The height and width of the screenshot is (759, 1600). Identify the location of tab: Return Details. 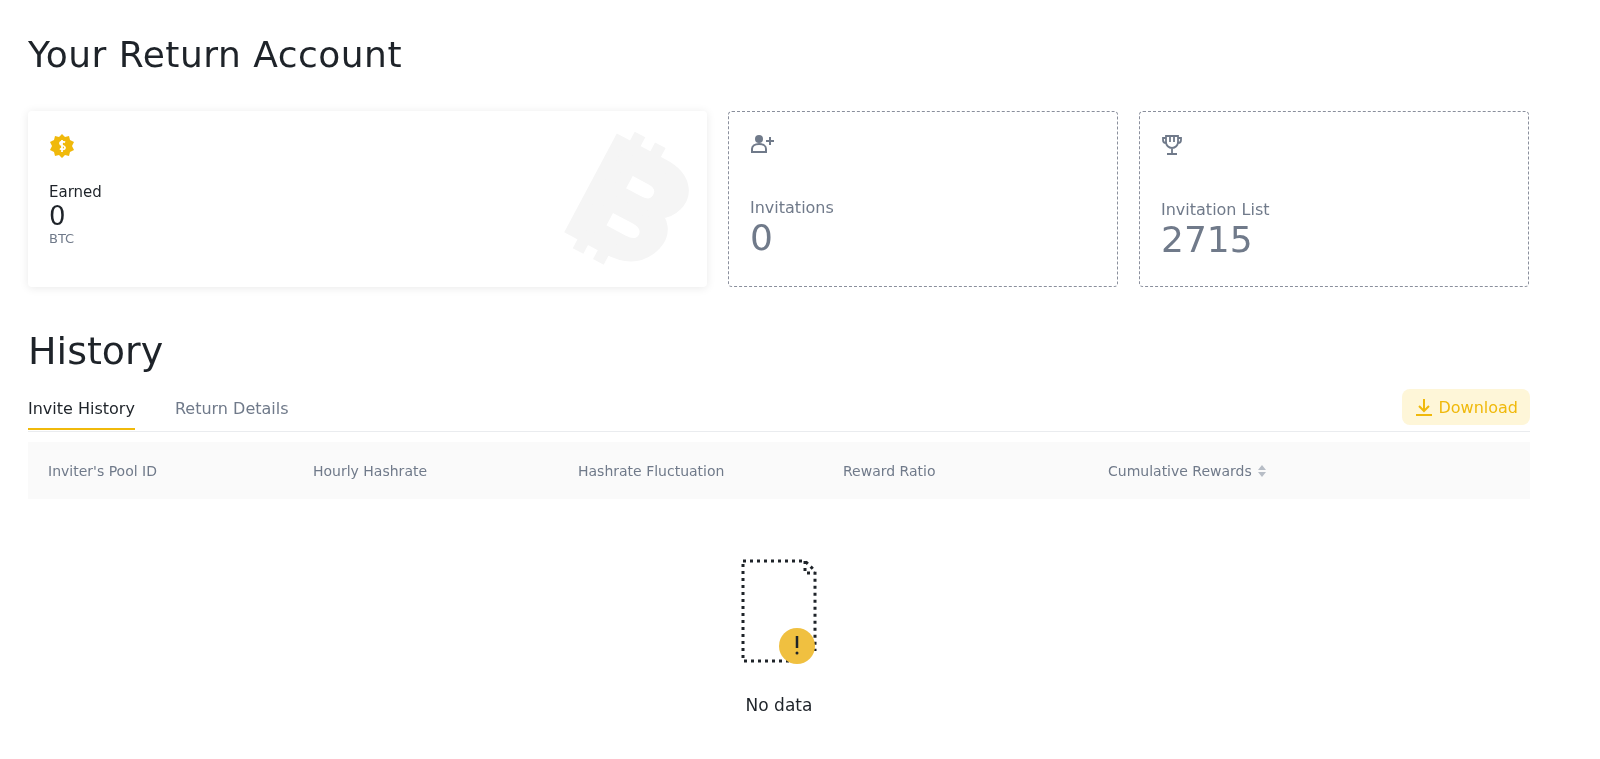
(231, 410).